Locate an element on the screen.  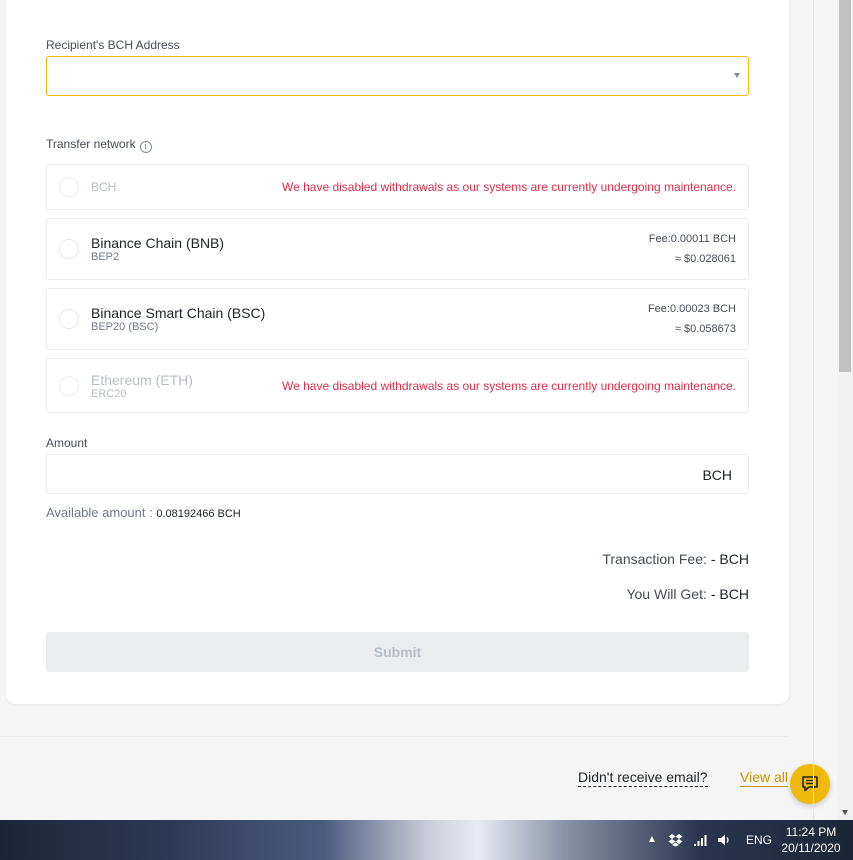
chat-support-button is located at coordinates (810, 784).